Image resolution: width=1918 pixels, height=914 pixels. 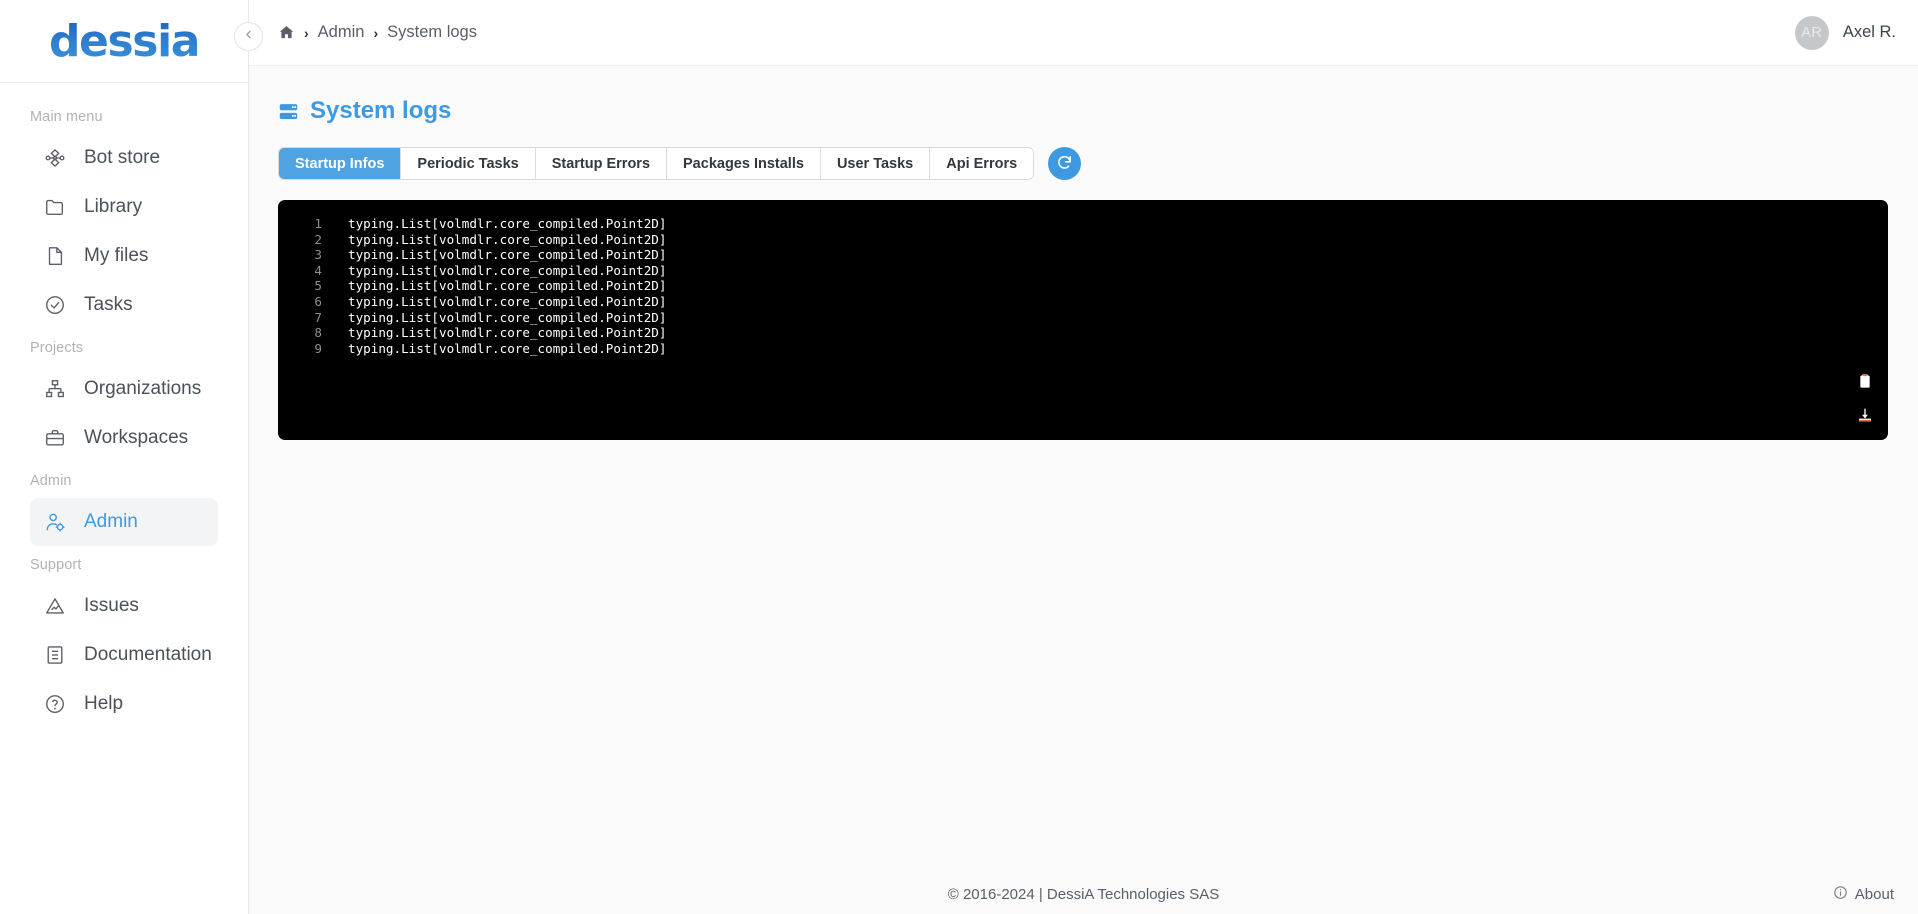 I want to click on sidebar-item-help: Help, so click(x=124, y=704).